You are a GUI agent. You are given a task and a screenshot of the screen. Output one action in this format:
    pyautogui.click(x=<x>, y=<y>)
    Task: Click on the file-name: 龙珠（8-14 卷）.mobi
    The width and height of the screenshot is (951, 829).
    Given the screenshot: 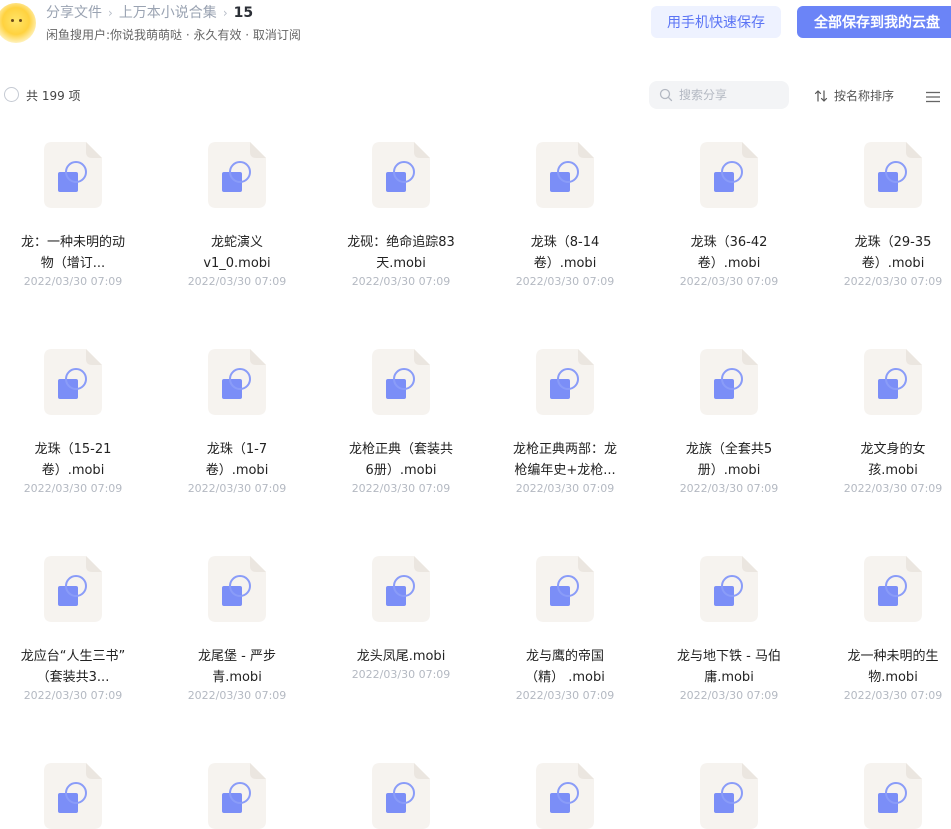 What is the action you would take?
    pyautogui.click(x=565, y=253)
    